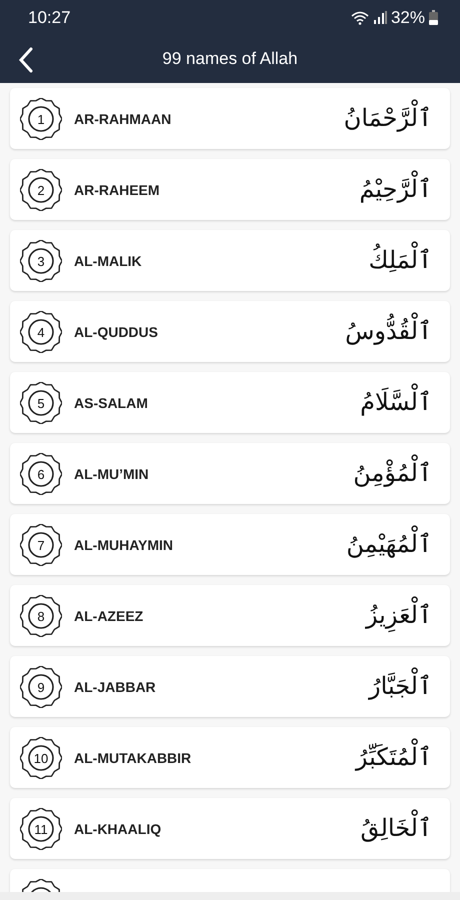  I want to click on name-number: 1, so click(41, 119).